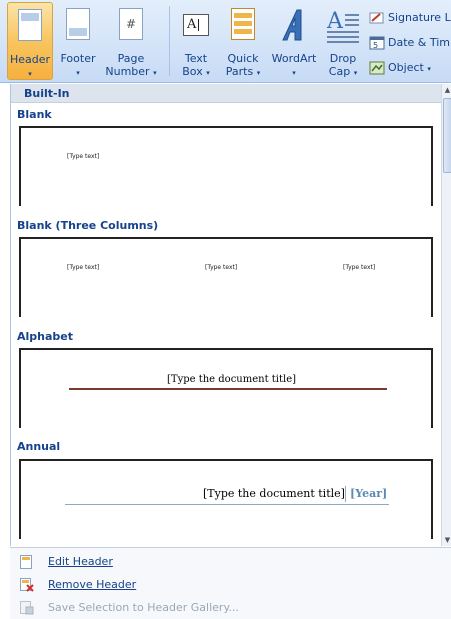 The height and width of the screenshot is (619, 451). I want to click on divider, so click(345, 494).